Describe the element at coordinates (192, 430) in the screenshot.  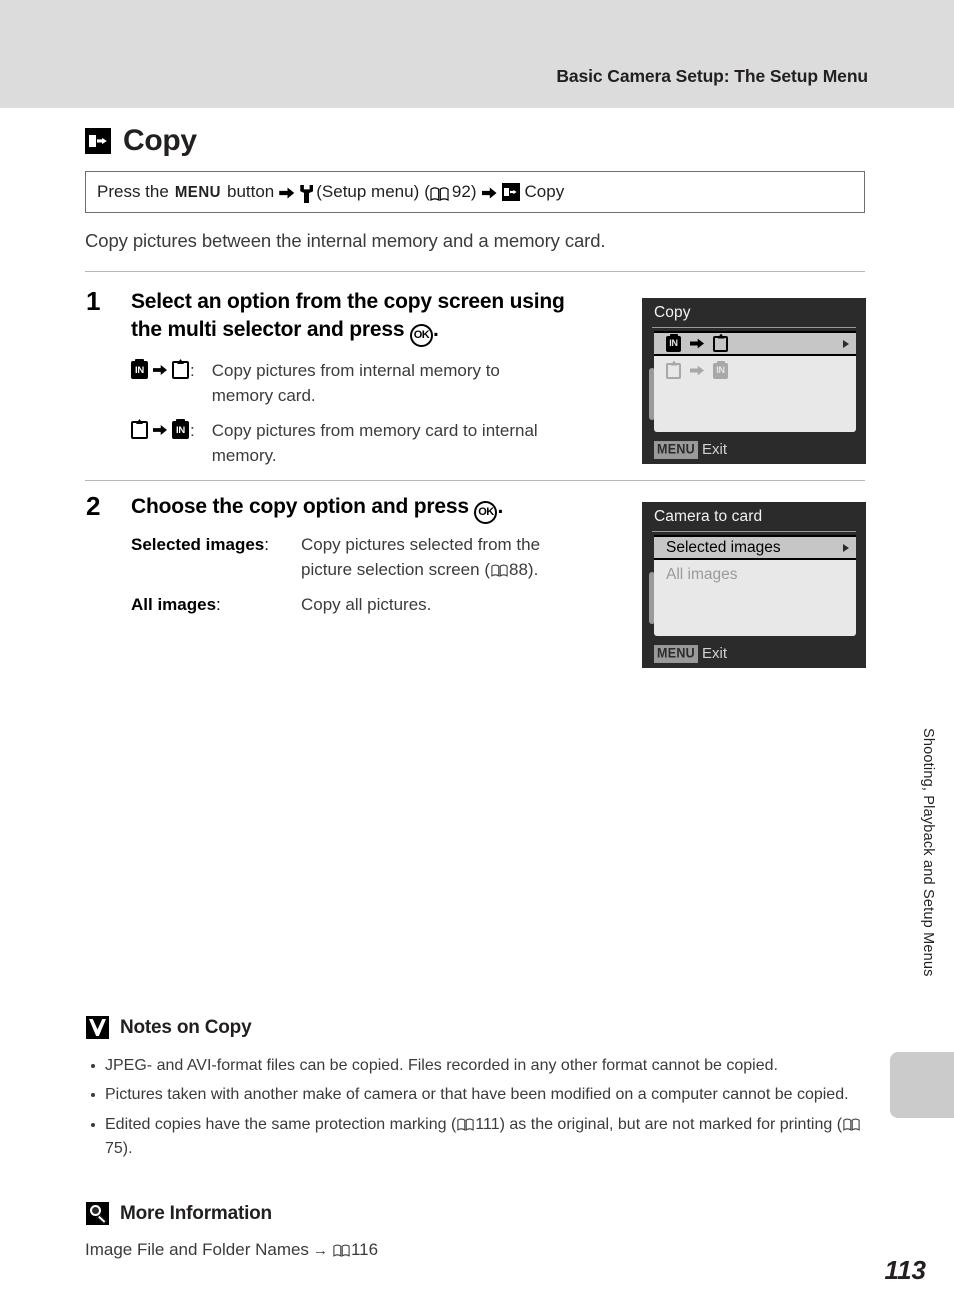
I see `step-1-def-2-colon: :` at that location.